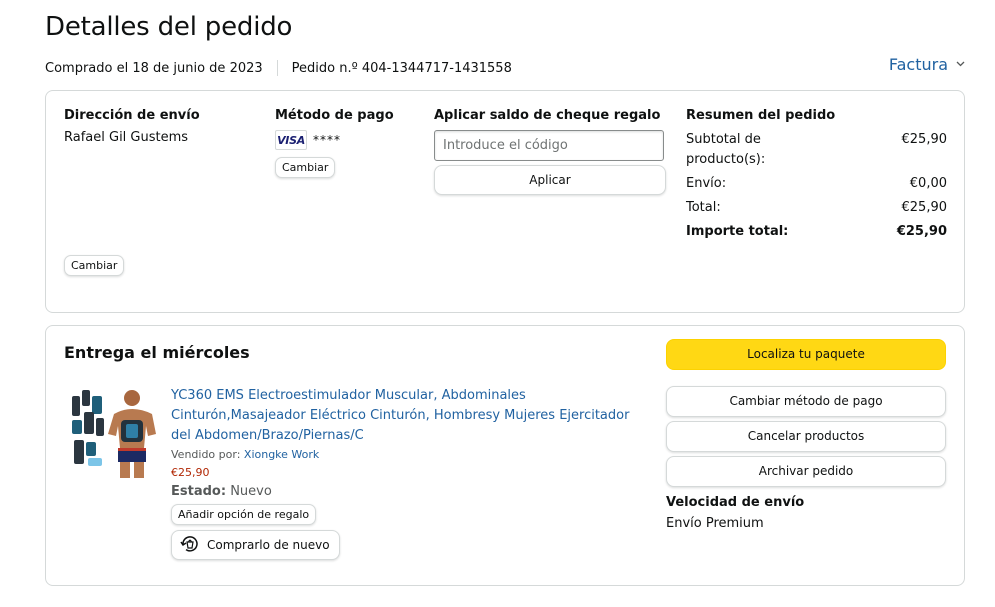 The image size is (995, 607). I want to click on summary-label: Envío:, so click(706, 183).